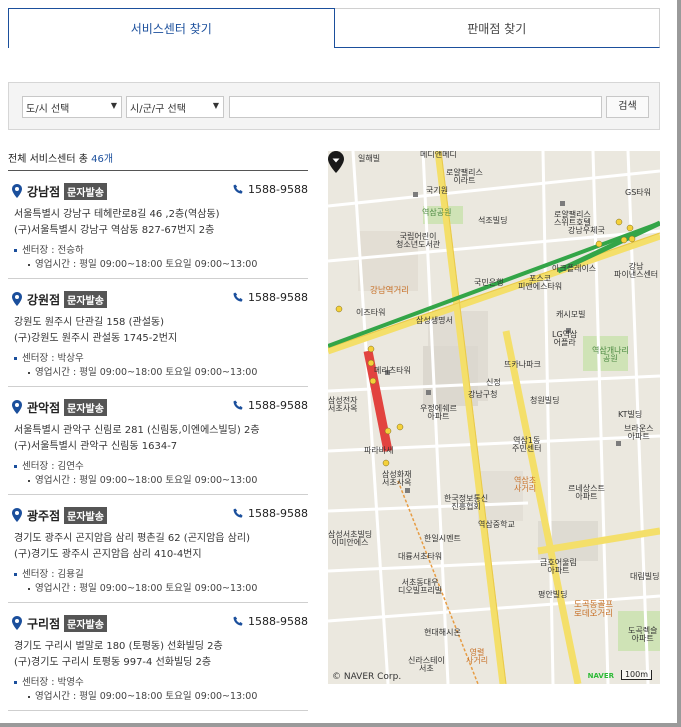  What do you see at coordinates (43, 515) in the screenshot?
I see `center-name: 광주점` at bounding box center [43, 515].